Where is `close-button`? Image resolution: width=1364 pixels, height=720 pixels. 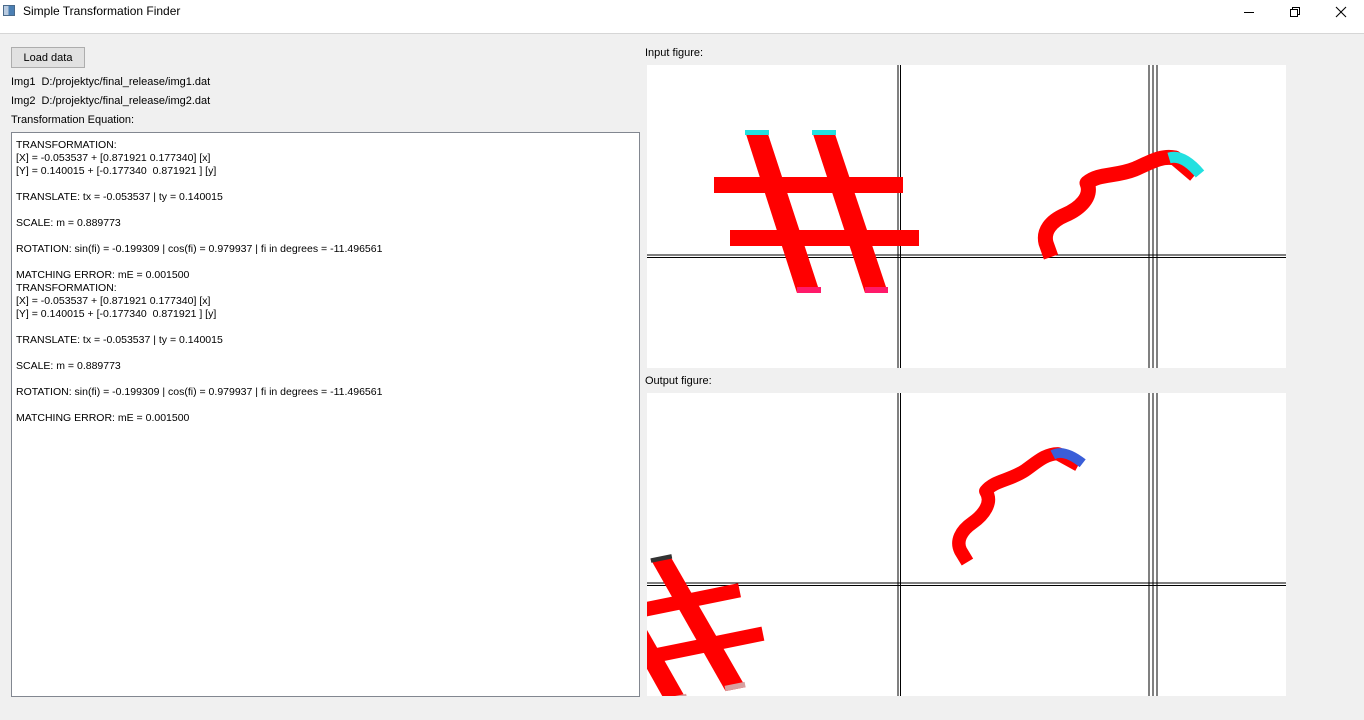 close-button is located at coordinates (1341, 12).